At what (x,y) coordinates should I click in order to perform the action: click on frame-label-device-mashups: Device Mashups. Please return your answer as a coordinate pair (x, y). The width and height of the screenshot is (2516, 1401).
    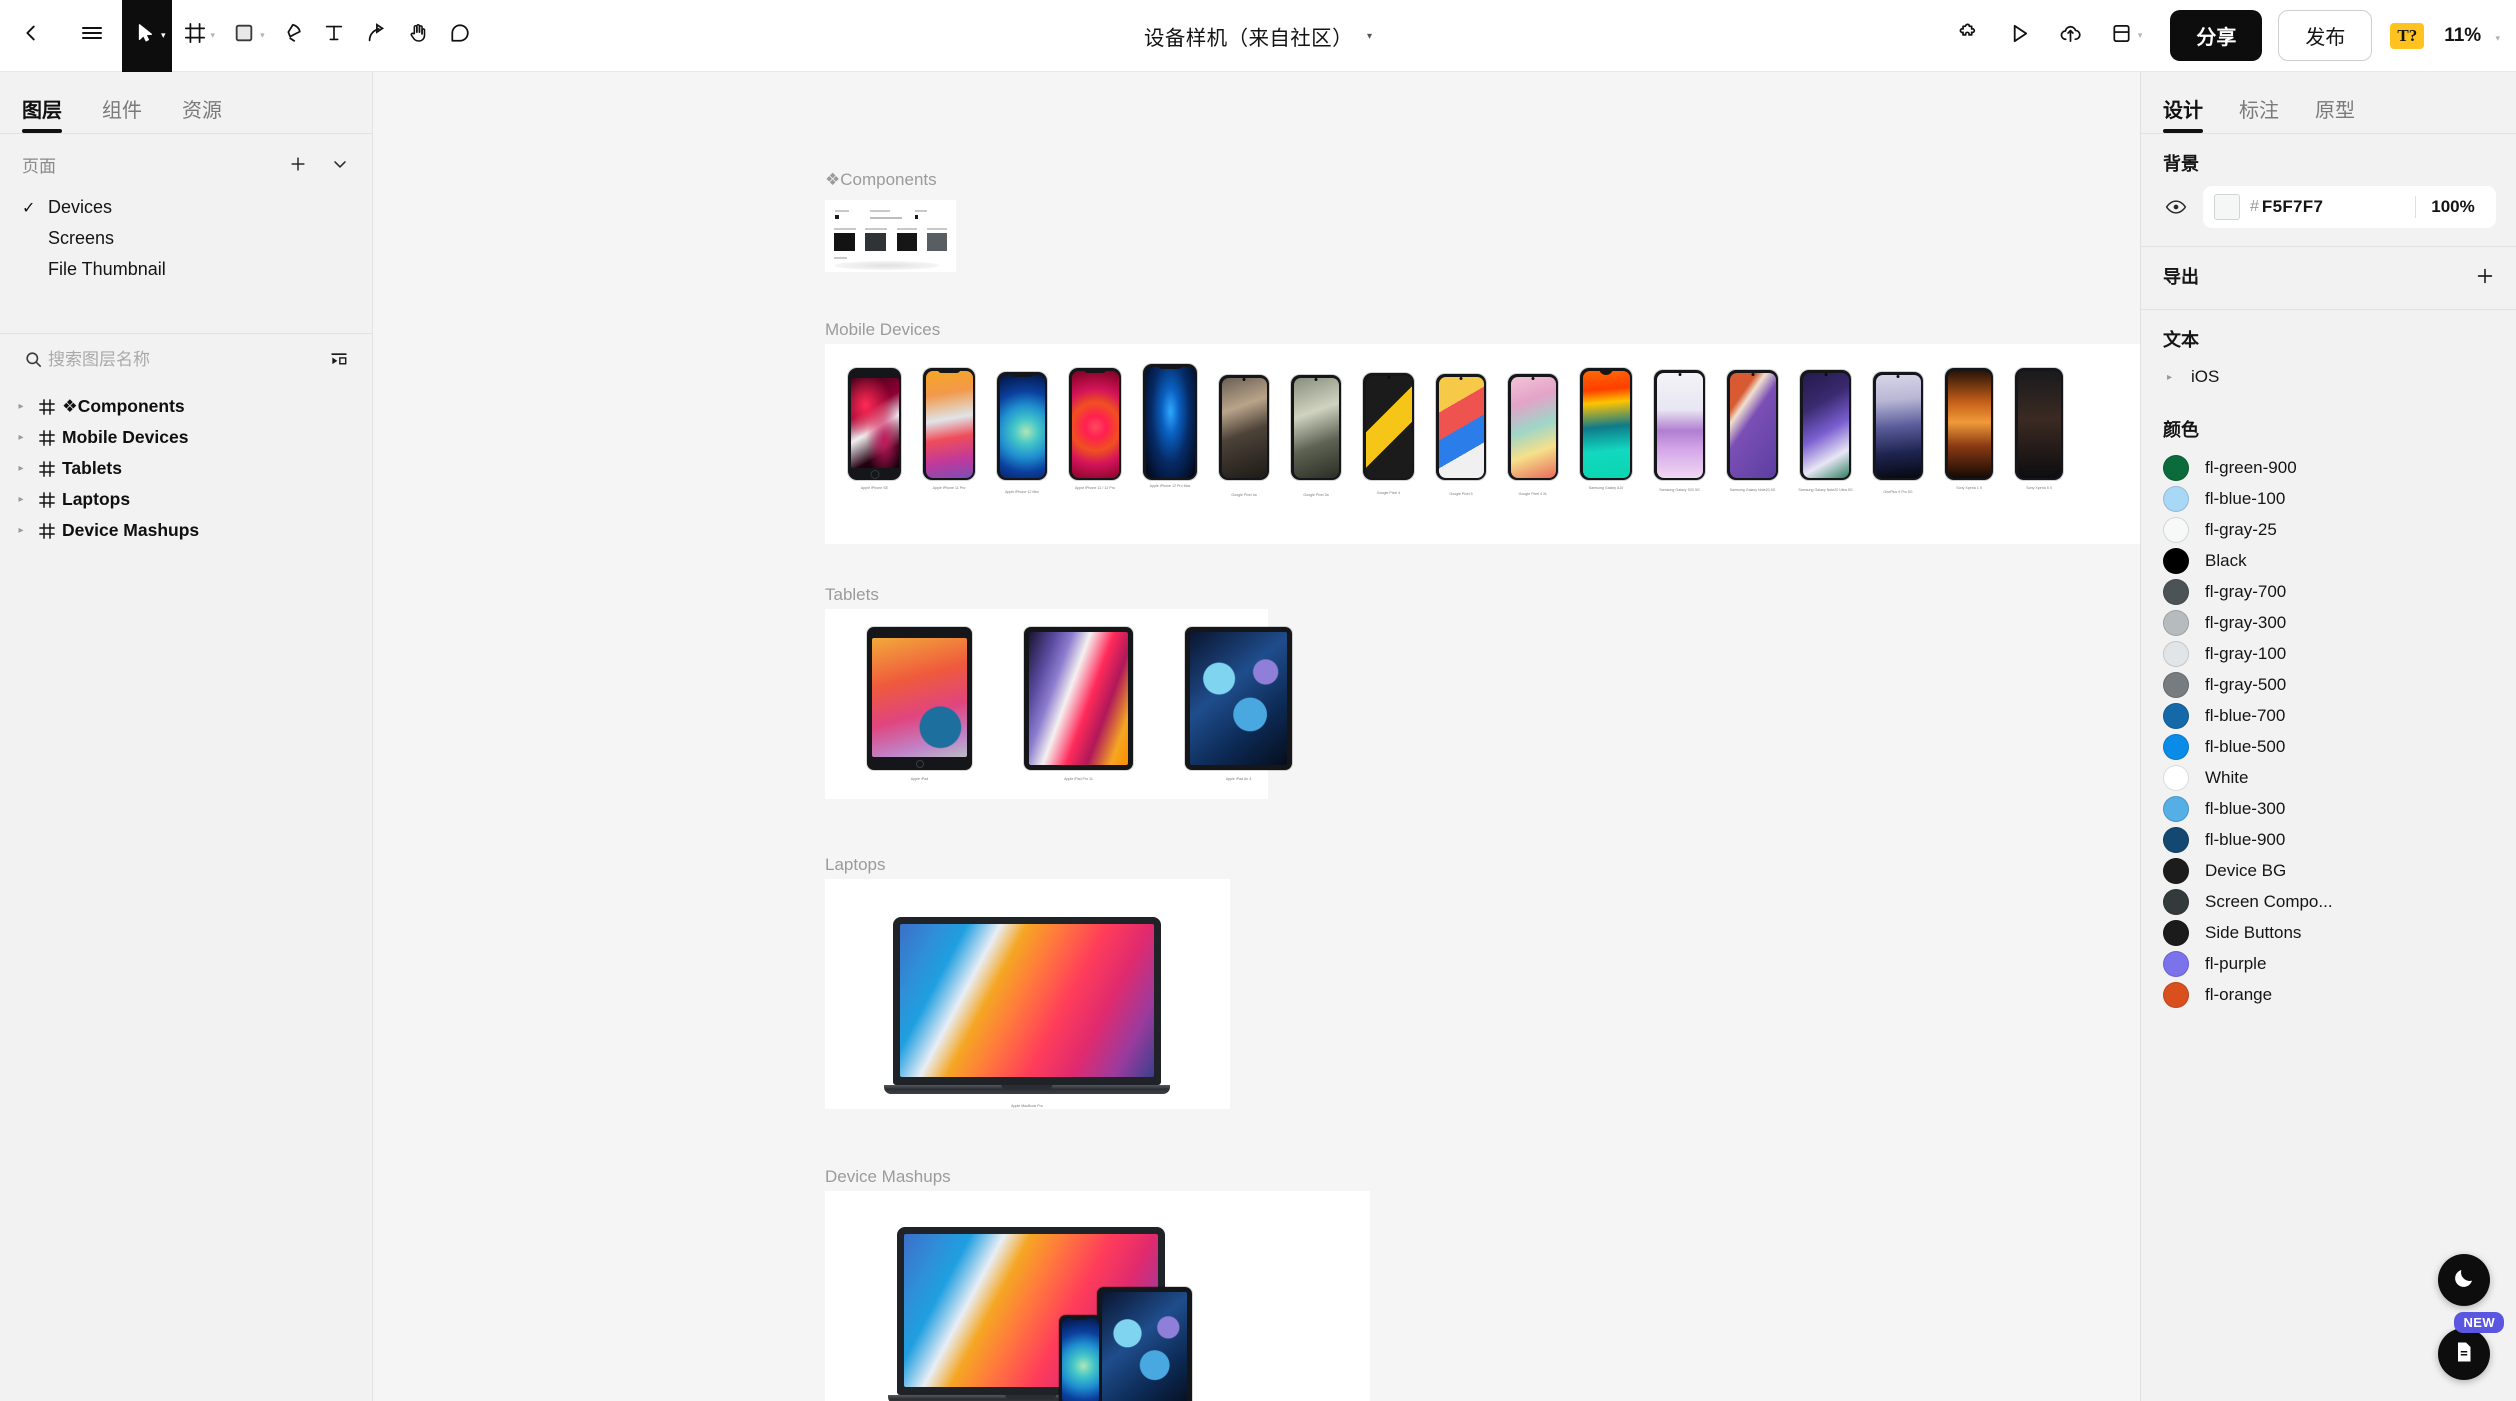
    Looking at the image, I should click on (888, 1177).